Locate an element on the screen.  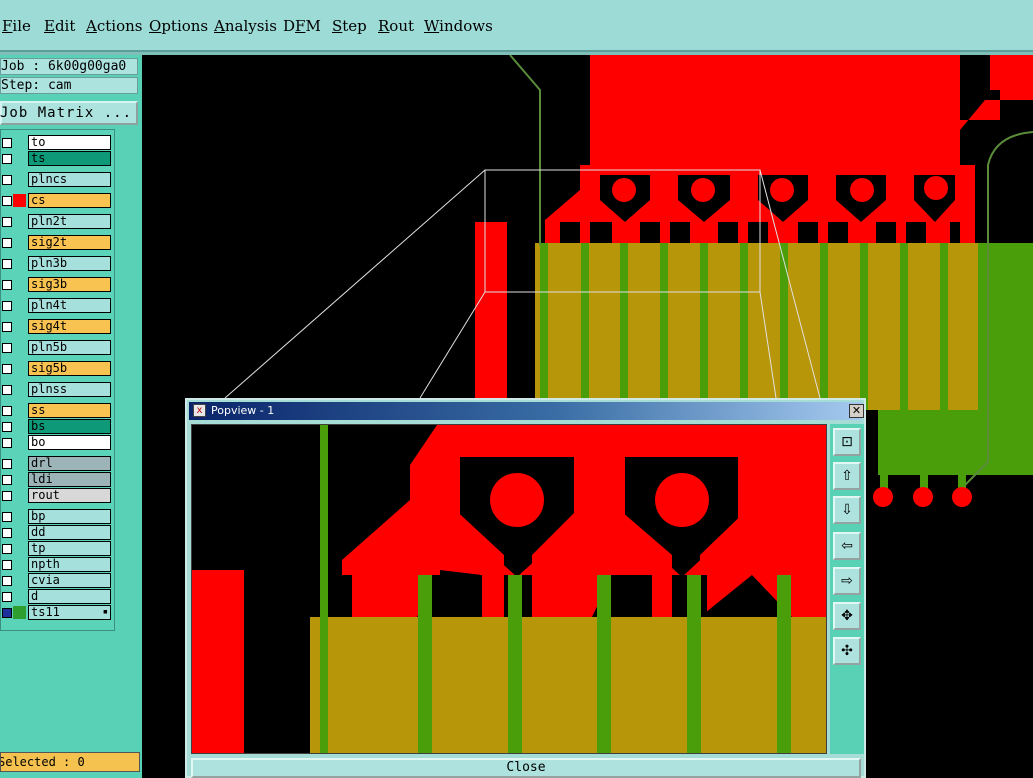
layer-row-rout: rout is located at coordinates (58, 496).